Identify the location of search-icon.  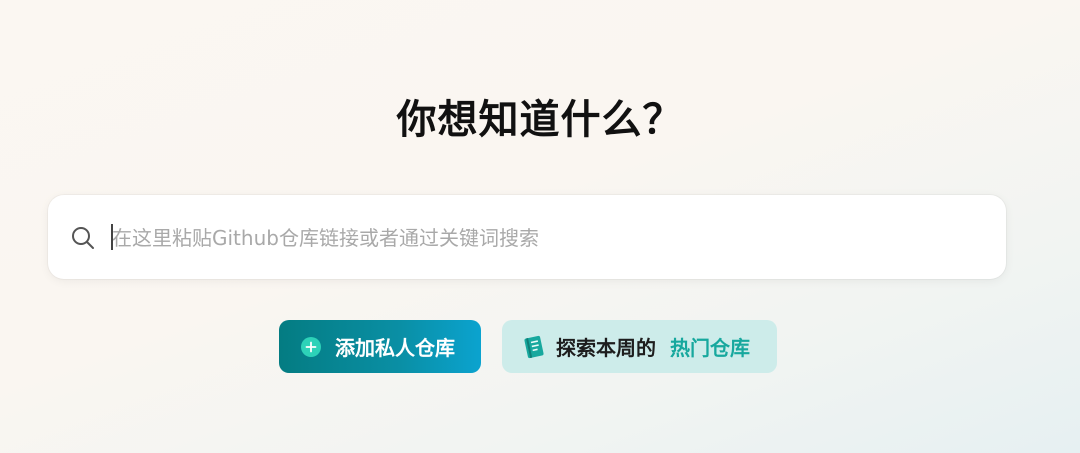
(83, 238).